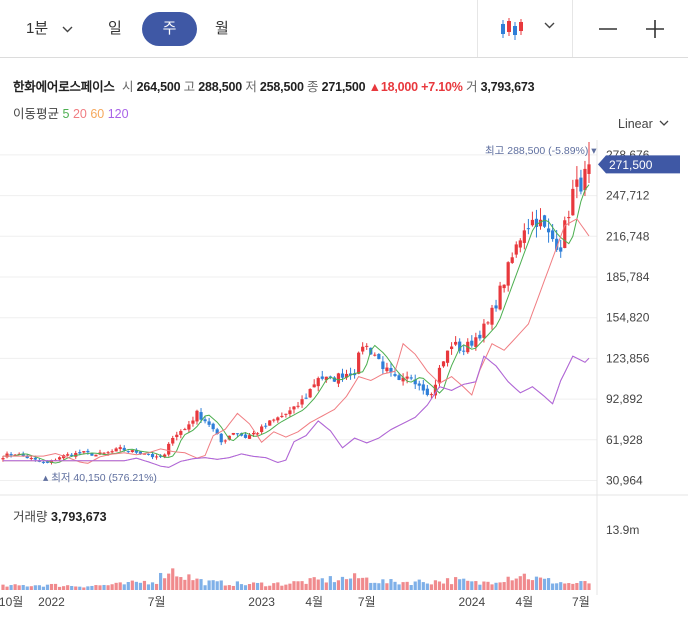 This screenshot has width=688, height=621. I want to click on min-price-label: ▴ 최저 40,150 (576.21%), so click(100, 478).